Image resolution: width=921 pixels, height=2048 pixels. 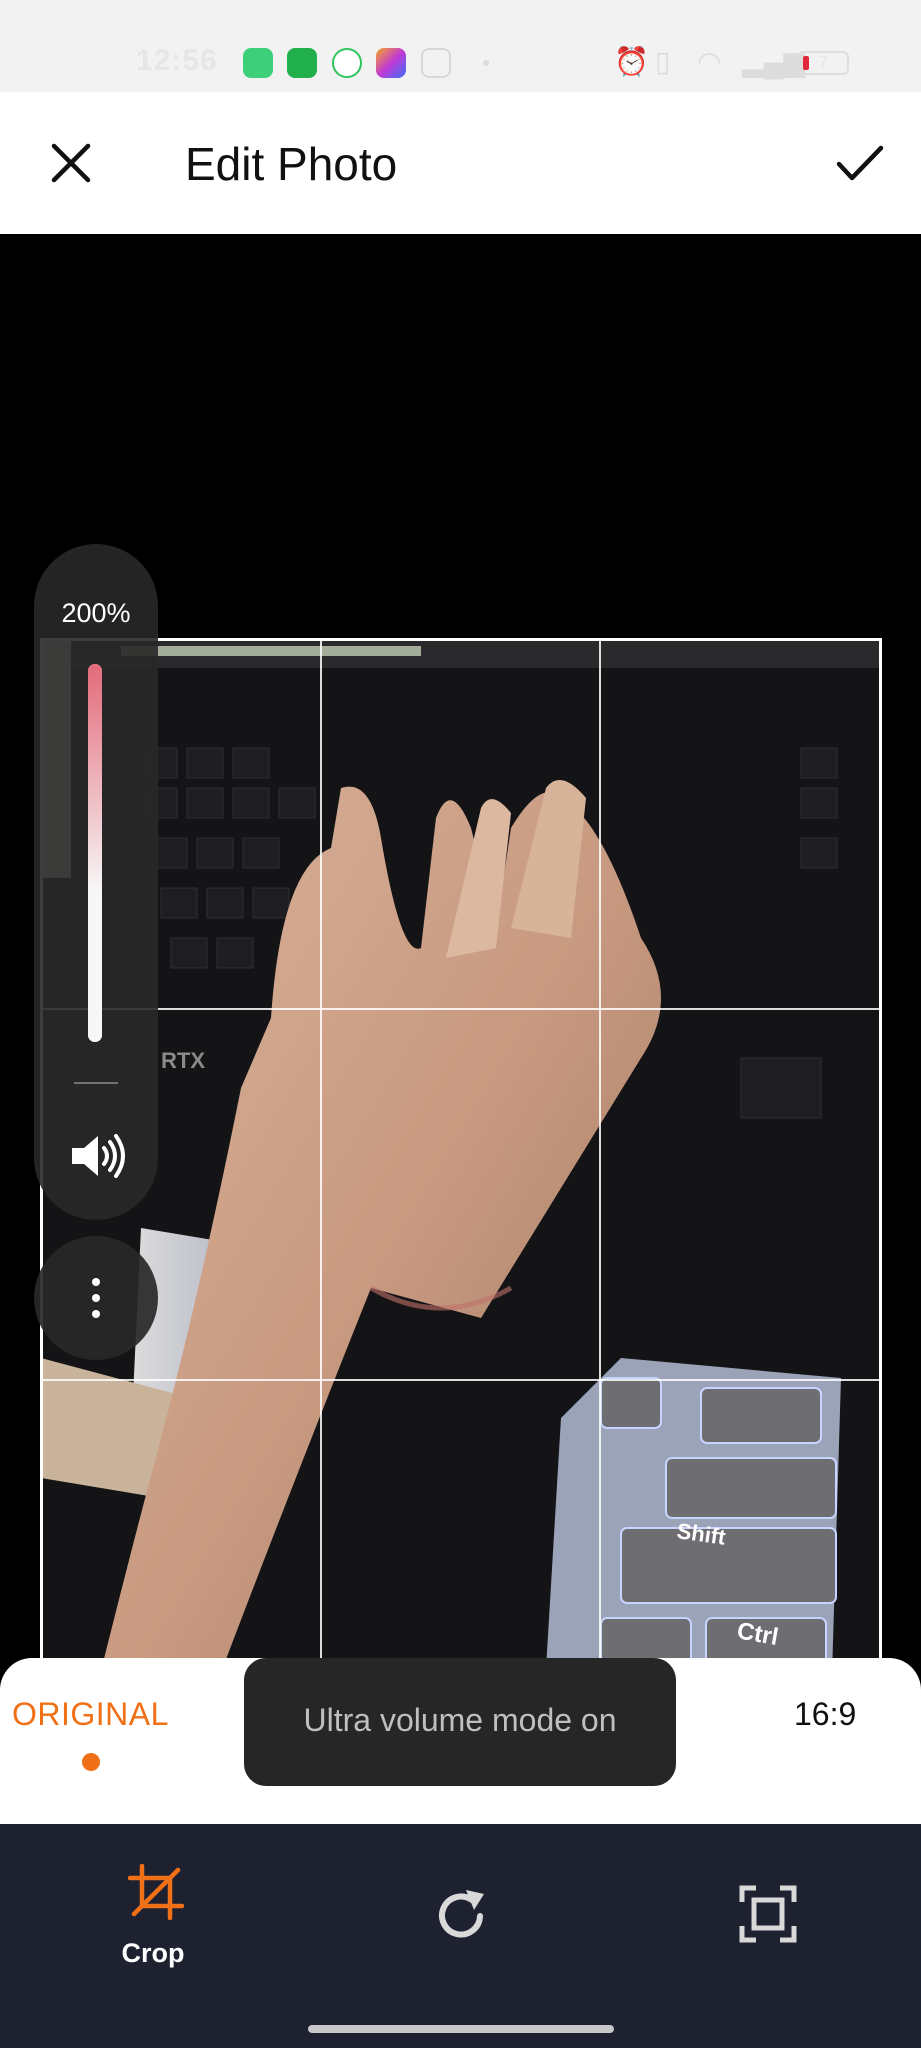 What do you see at coordinates (600, 1195) in the screenshot?
I see `grid-line-v2` at bounding box center [600, 1195].